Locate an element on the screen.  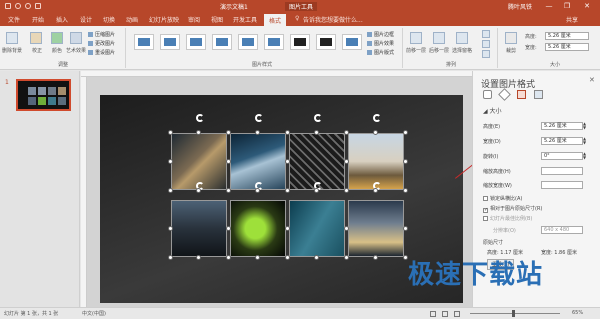
tab-transitions: 切换 is located at coordinates (109, 19).